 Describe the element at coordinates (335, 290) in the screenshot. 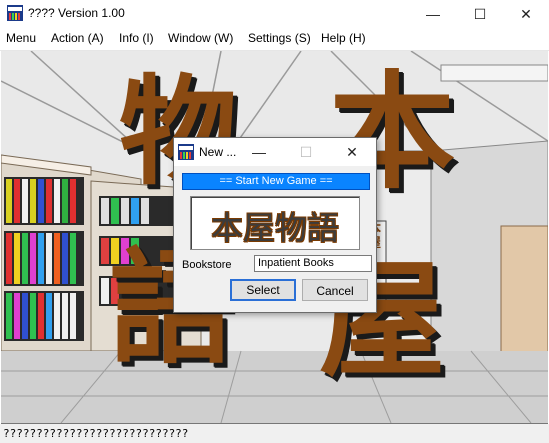

I see `cancel-button: Cancel` at that location.